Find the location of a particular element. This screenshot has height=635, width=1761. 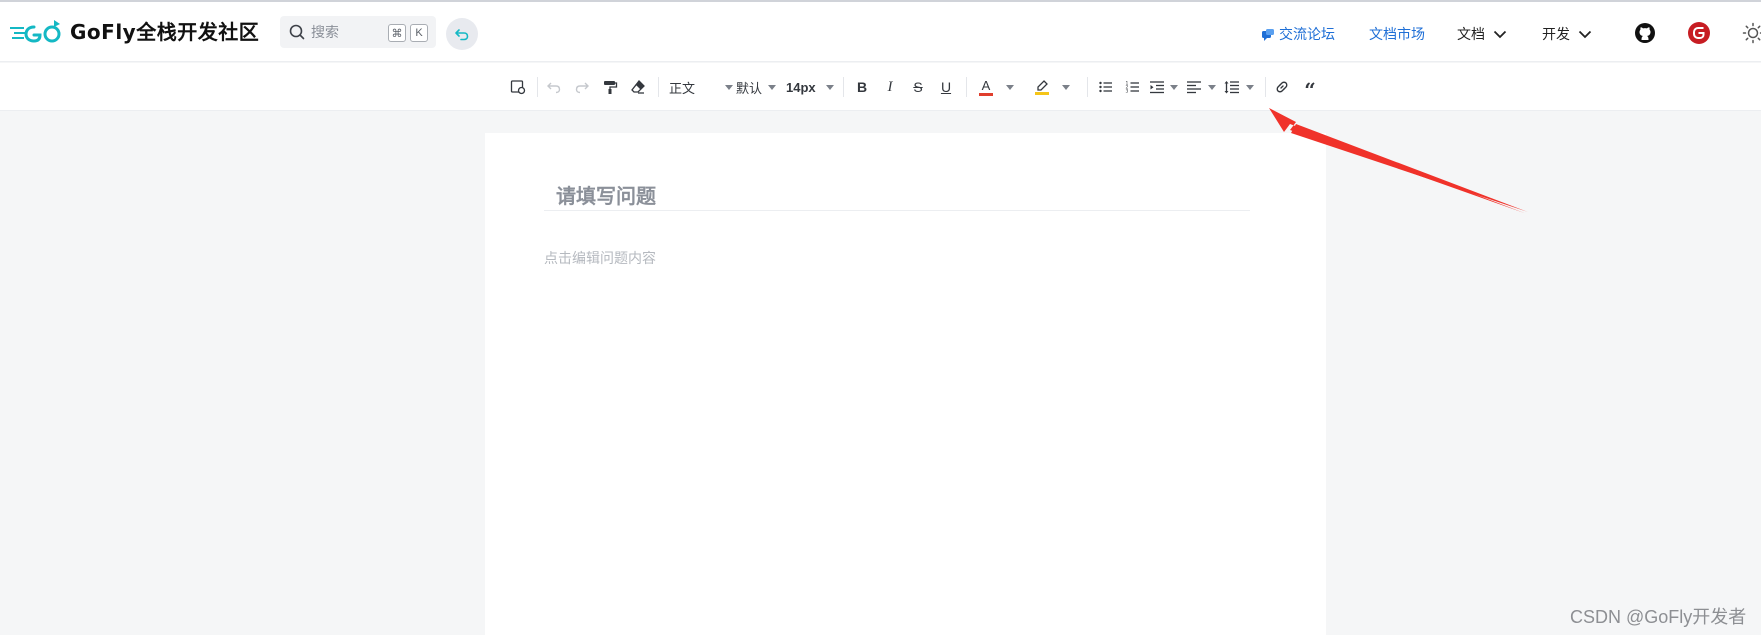

nav-forum-link: 交流论坛 is located at coordinates (1298, 34).